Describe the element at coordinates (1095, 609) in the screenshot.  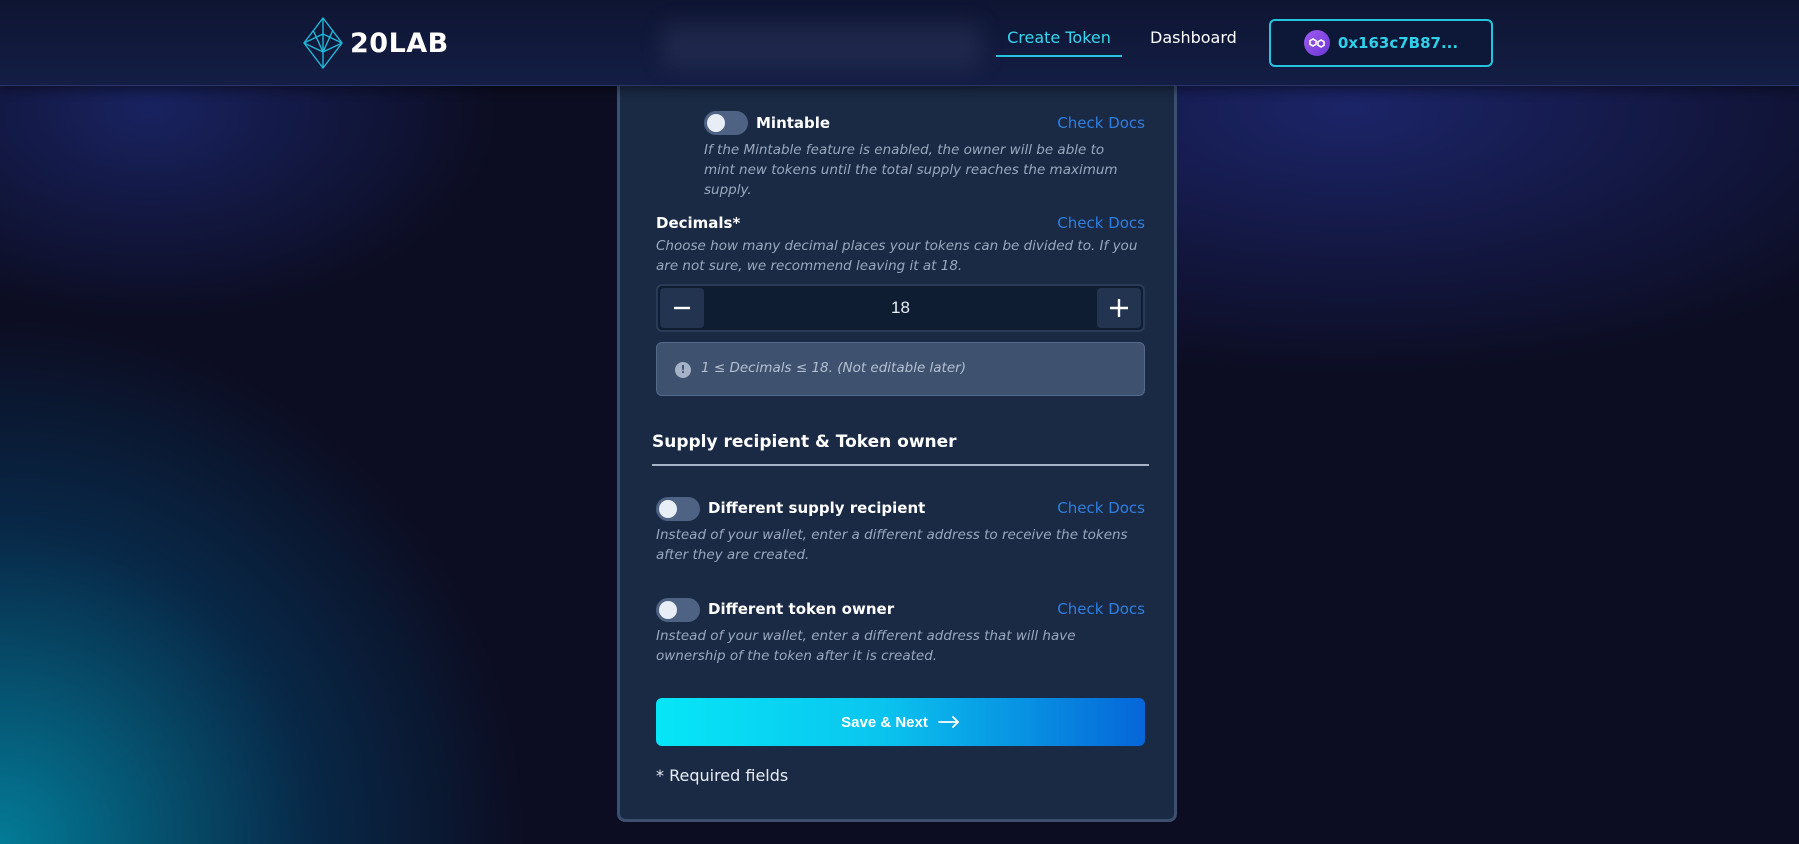
I see `token-owner-check-docs-link: Check Docs` at that location.